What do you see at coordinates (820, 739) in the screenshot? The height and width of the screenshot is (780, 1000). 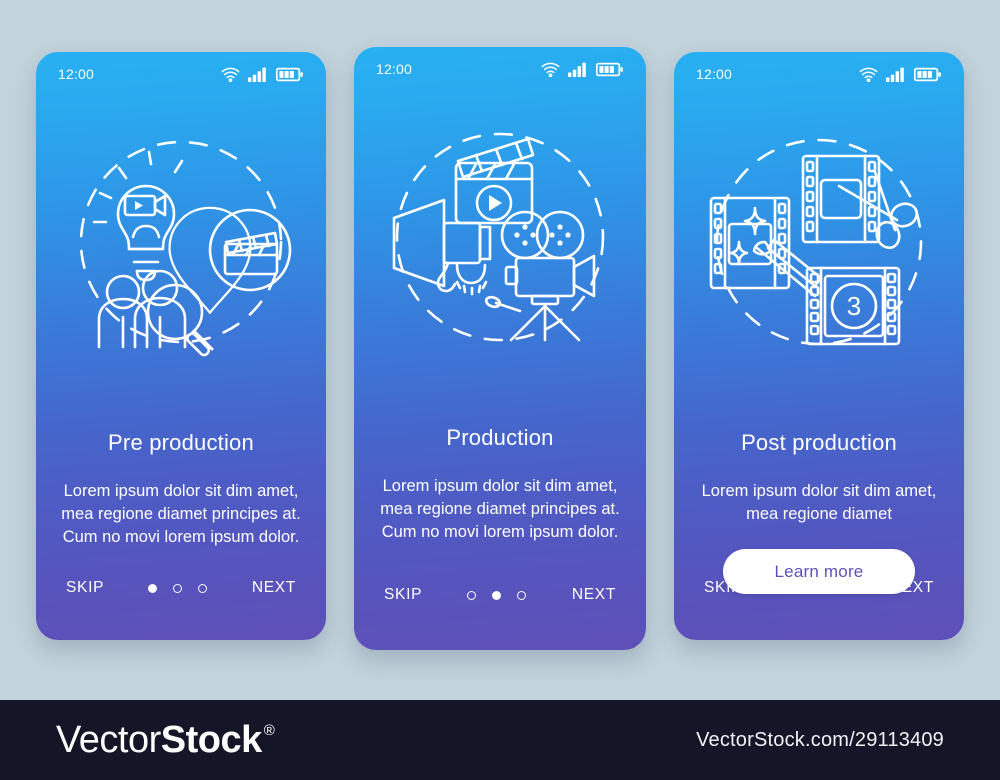 I see `footer-url: VectorStock.com/29113409` at bounding box center [820, 739].